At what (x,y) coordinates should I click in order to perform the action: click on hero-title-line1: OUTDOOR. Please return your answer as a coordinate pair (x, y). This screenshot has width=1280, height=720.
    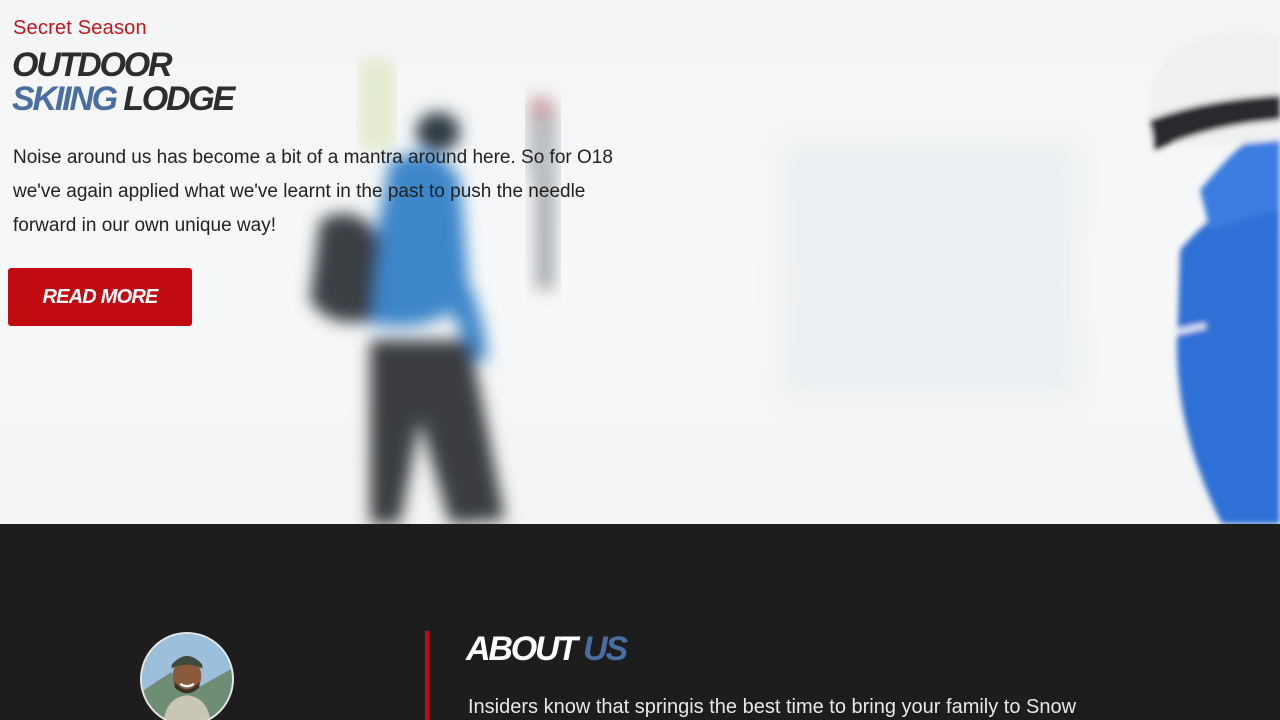
    Looking at the image, I should click on (92, 65).